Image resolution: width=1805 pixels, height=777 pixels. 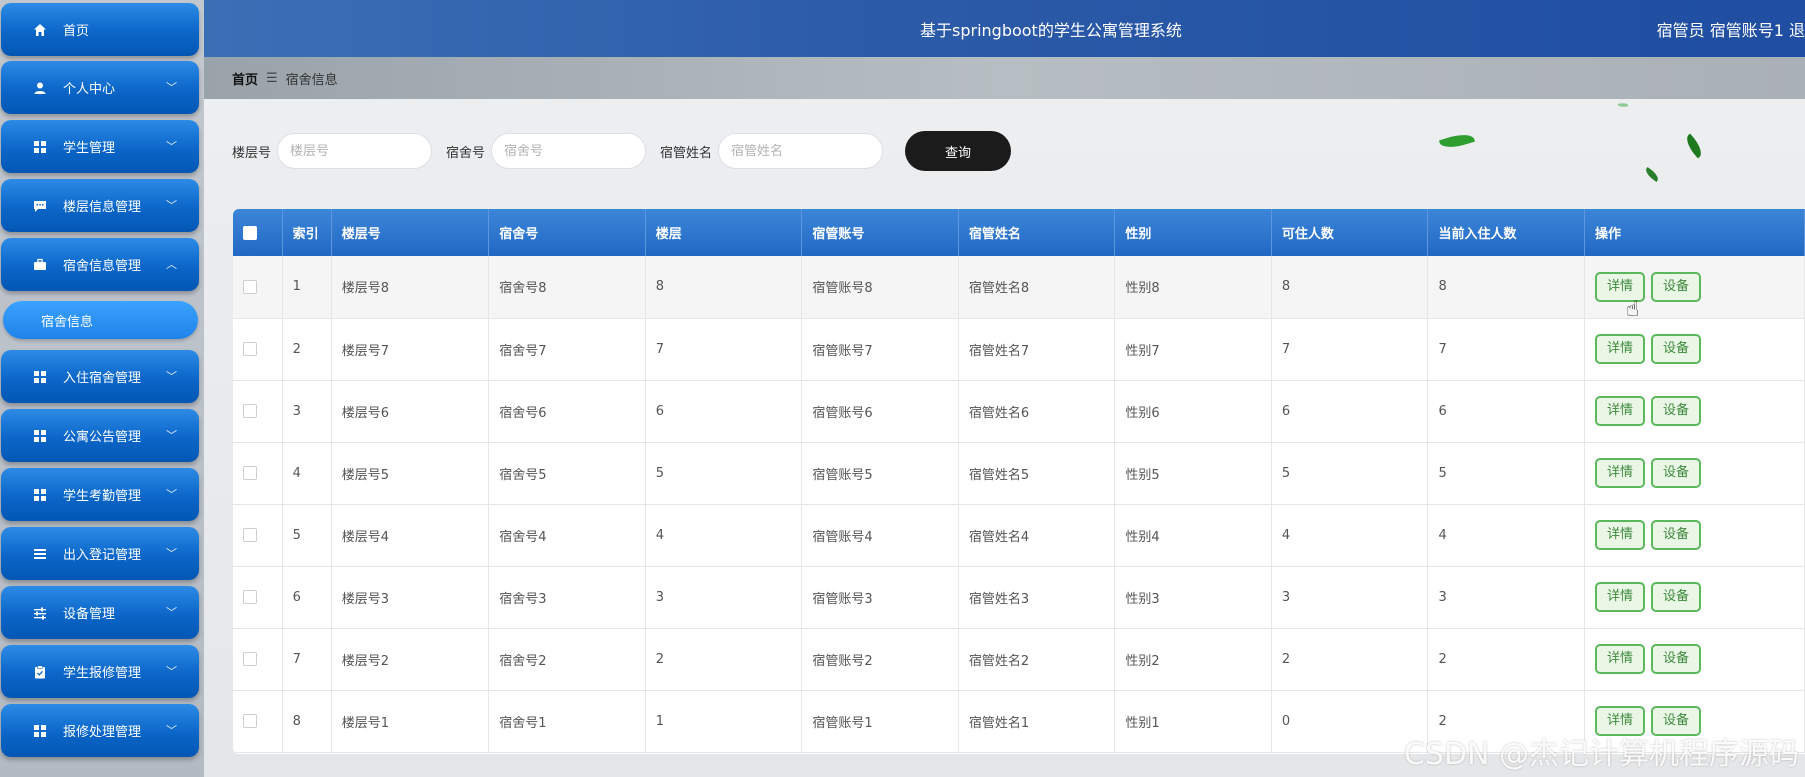 I want to click on column-header: 性别, so click(x=1193, y=232).